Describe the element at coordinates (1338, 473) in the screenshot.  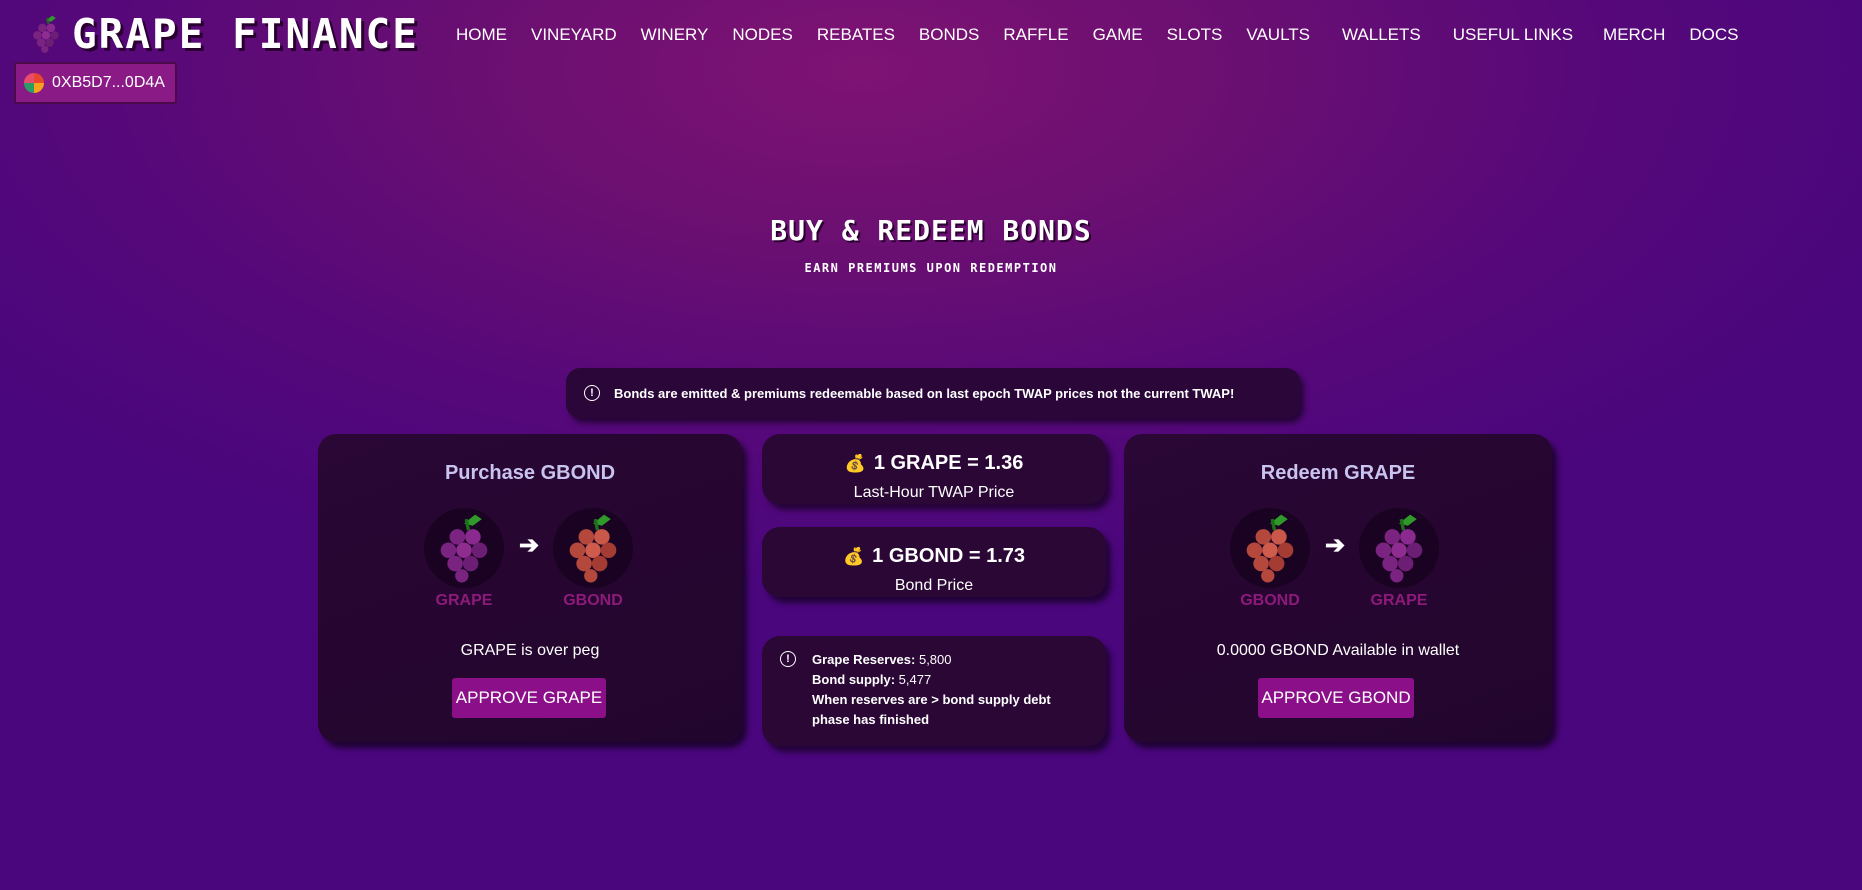
I see `redeem-card-title: Redeem GRAPE` at that location.